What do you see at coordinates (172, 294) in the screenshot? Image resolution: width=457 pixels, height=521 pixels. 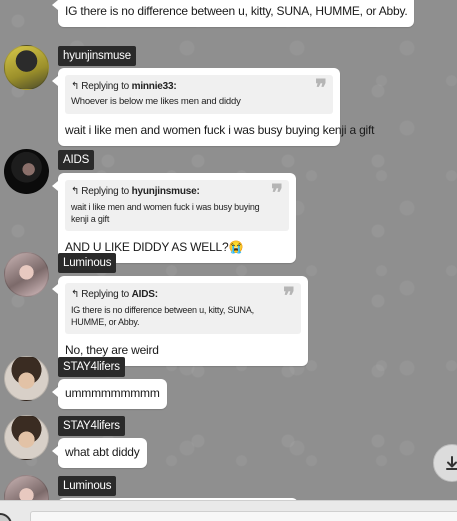 I see `reply-header: ↰ Replying to AIDS:` at bounding box center [172, 294].